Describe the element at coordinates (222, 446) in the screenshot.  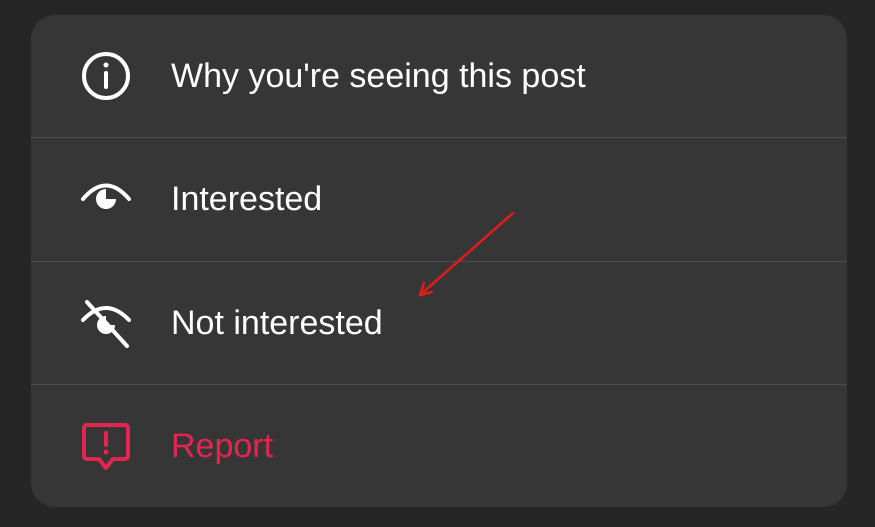
I see `menu-item-label: Report` at that location.